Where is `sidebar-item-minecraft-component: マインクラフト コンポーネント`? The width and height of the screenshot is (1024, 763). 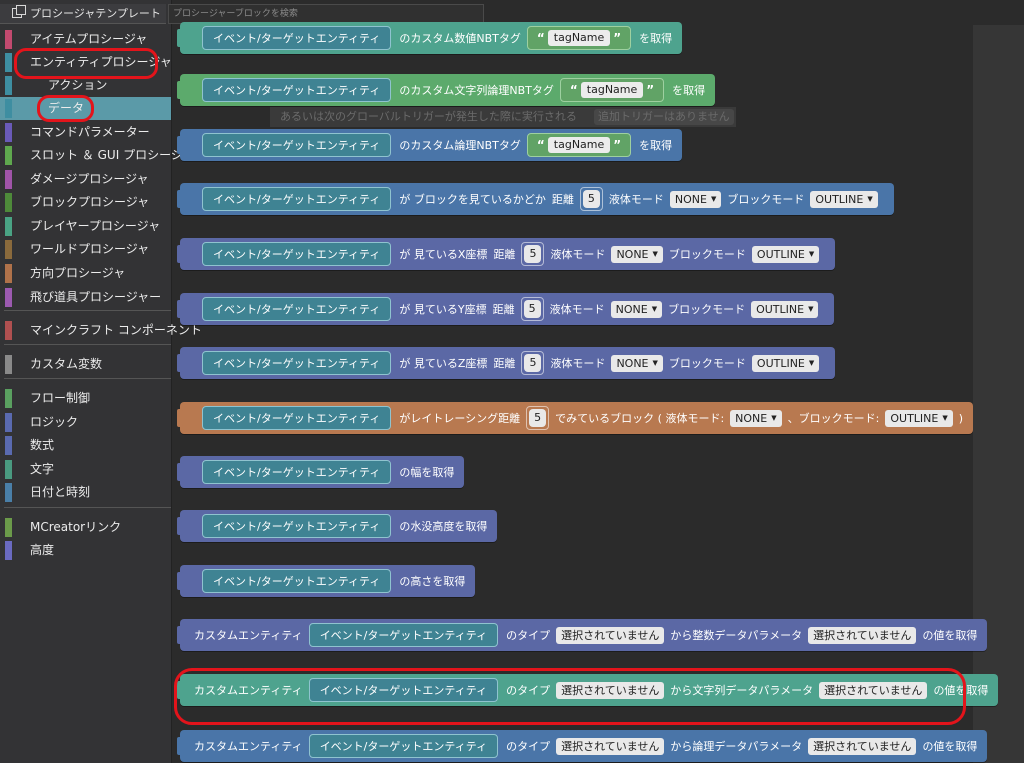
sidebar-item-minecraft-component: マインクラフト コンポーネント is located at coordinates (101, 330).